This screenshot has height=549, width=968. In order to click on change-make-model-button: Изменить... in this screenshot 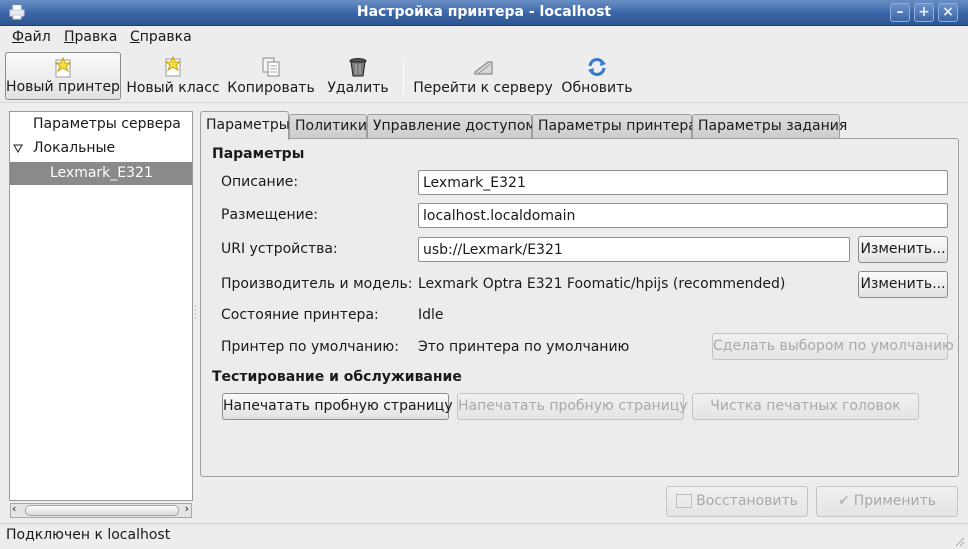, I will do `click(903, 284)`.